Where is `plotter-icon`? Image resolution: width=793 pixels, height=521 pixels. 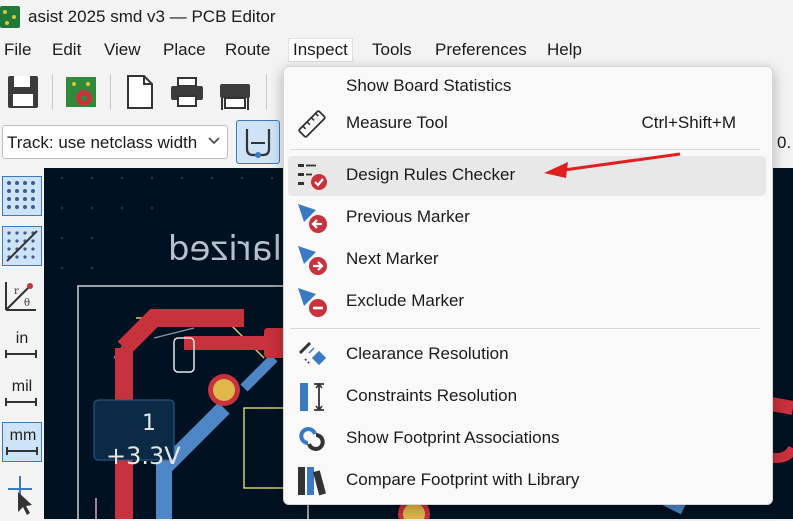
plotter-icon is located at coordinates (235, 97).